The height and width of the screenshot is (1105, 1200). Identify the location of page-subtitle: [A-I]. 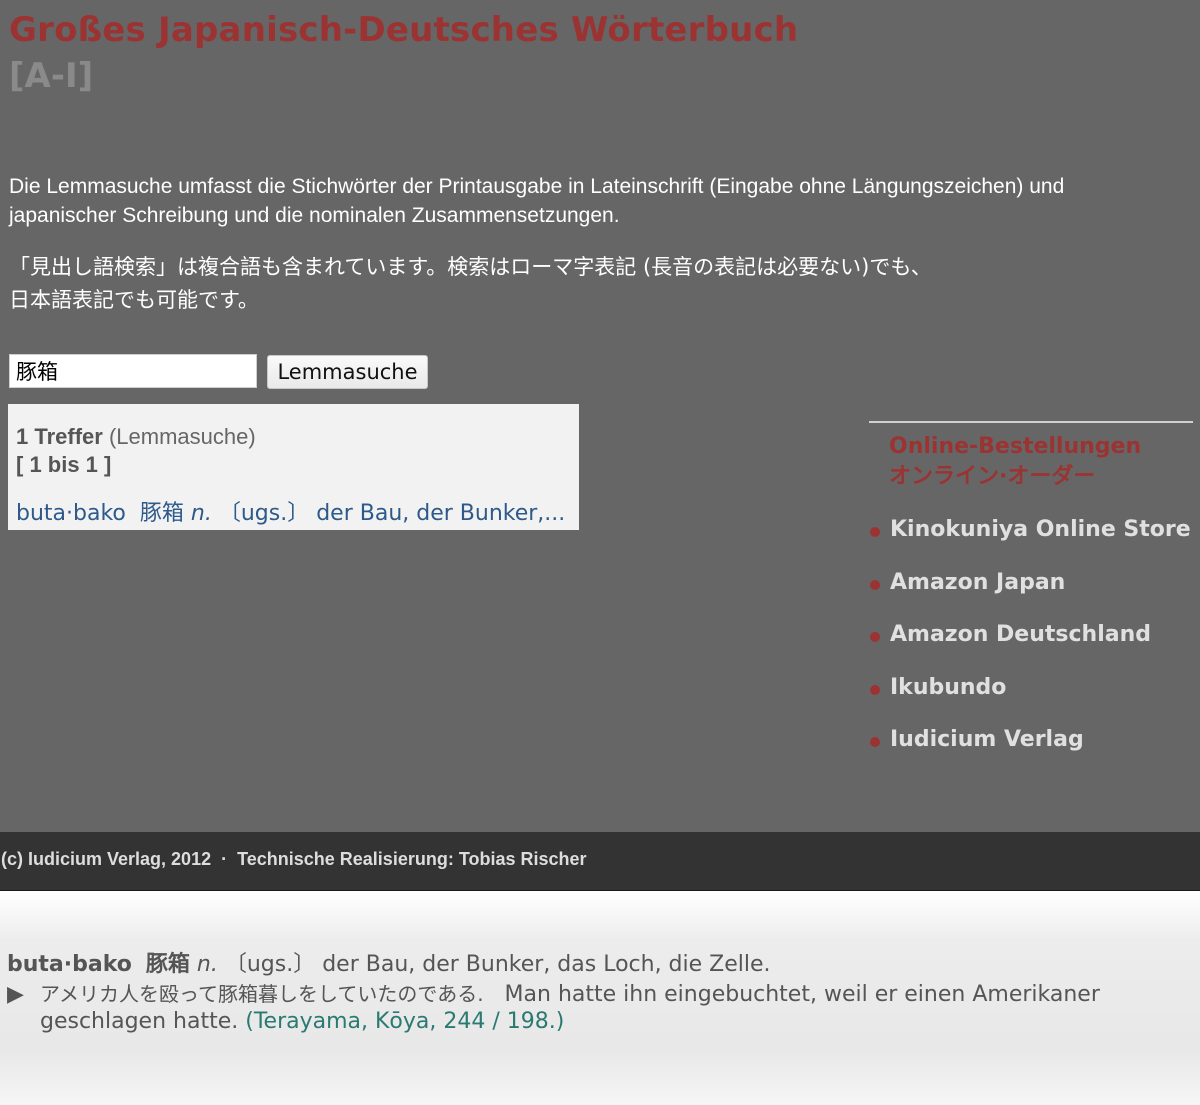
(51, 76).